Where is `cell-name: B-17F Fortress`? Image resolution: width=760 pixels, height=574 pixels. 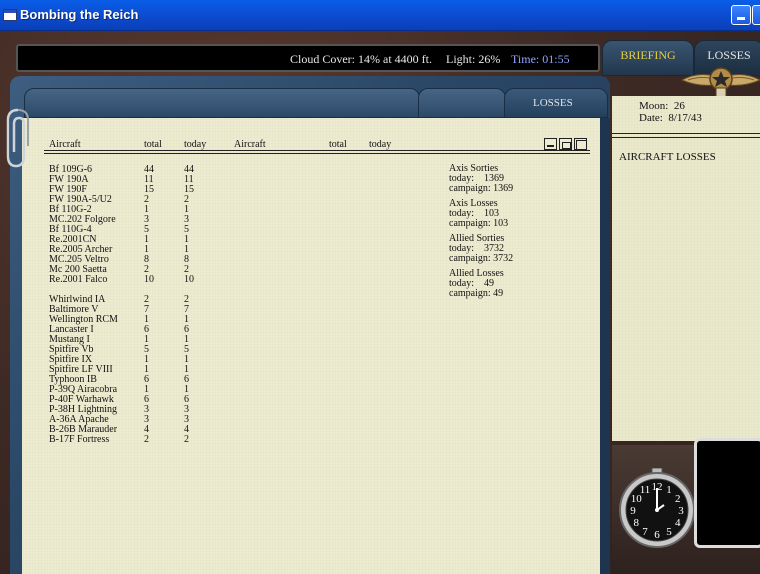
cell-name: B-17F Fortress is located at coordinates (79, 439).